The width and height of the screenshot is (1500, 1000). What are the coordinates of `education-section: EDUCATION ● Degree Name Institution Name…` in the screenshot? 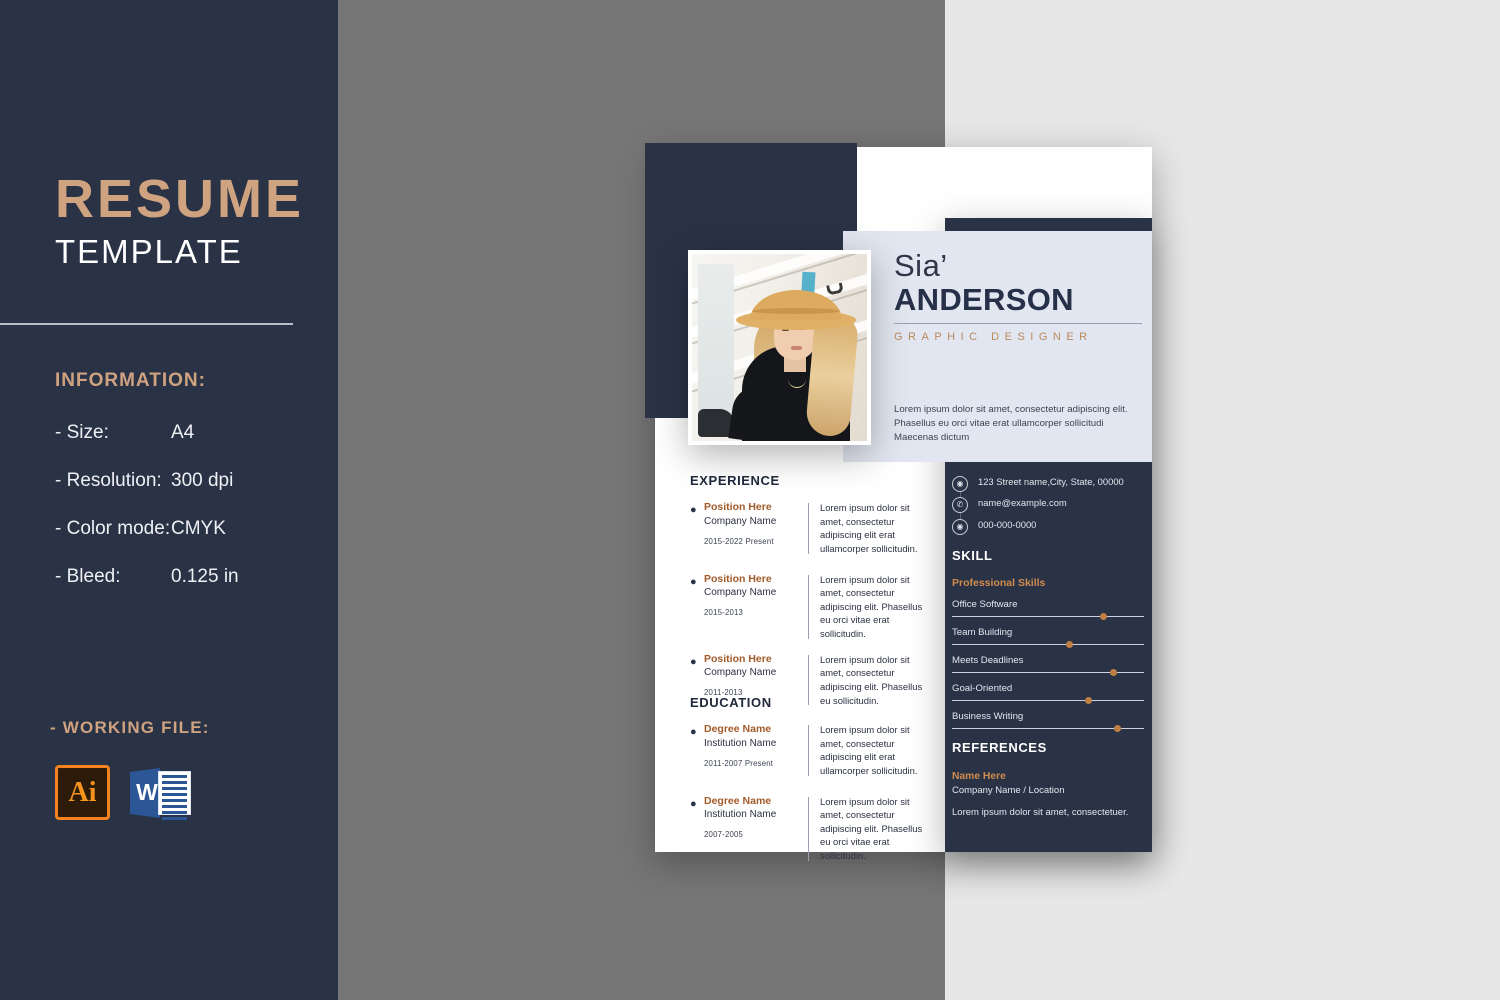 It's located at (811, 779).